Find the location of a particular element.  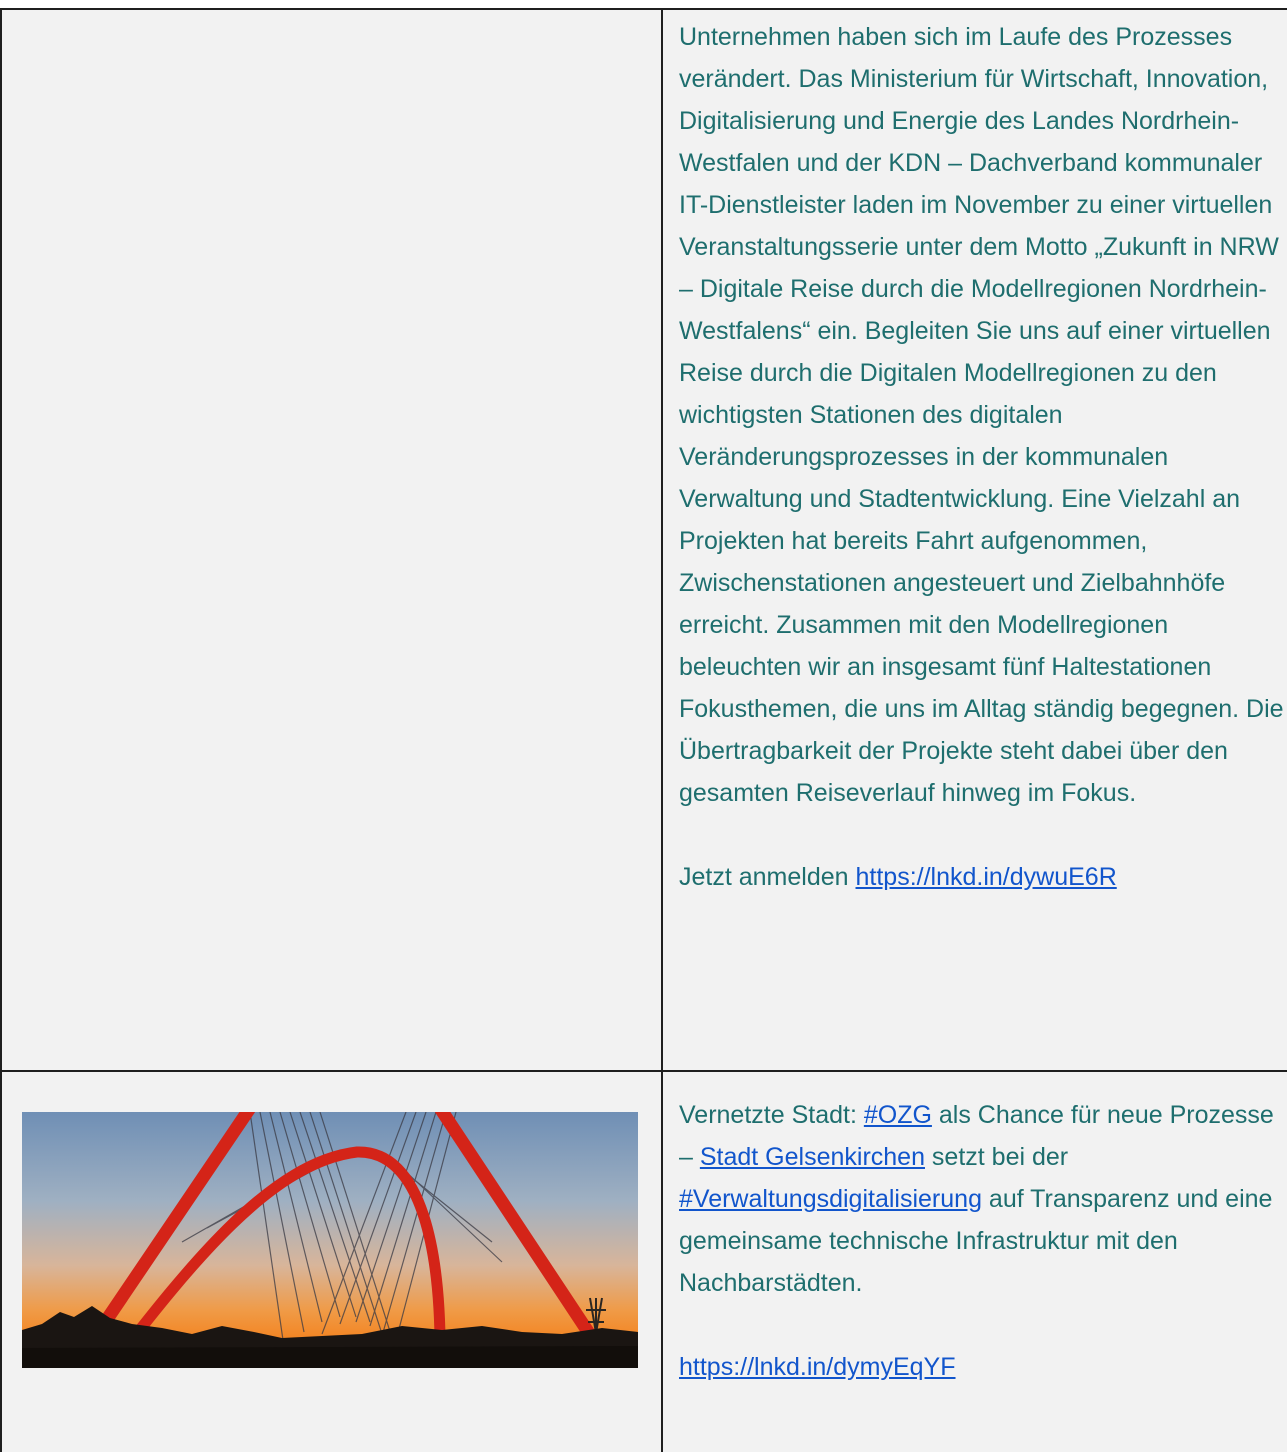

gelsenkirchen-link: Stadt Gelsenkirchen is located at coordinates (812, 1157).